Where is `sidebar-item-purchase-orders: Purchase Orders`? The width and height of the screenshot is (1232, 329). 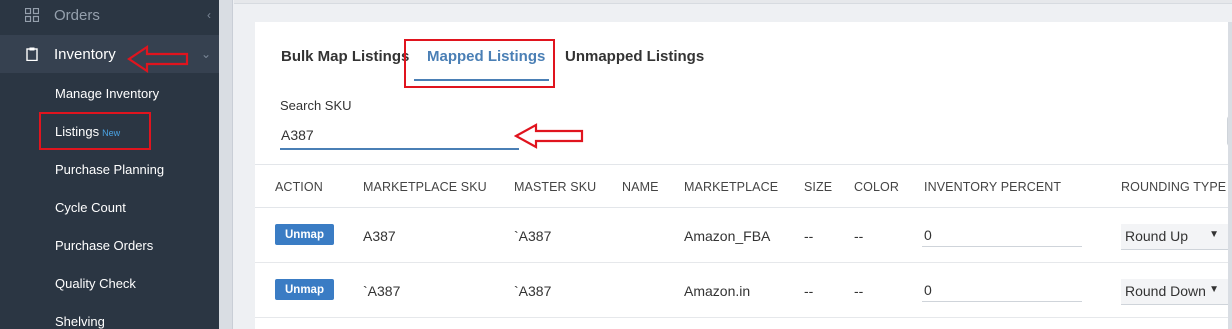
sidebar-item-purchase-orders: Purchase Orders is located at coordinates (104, 245).